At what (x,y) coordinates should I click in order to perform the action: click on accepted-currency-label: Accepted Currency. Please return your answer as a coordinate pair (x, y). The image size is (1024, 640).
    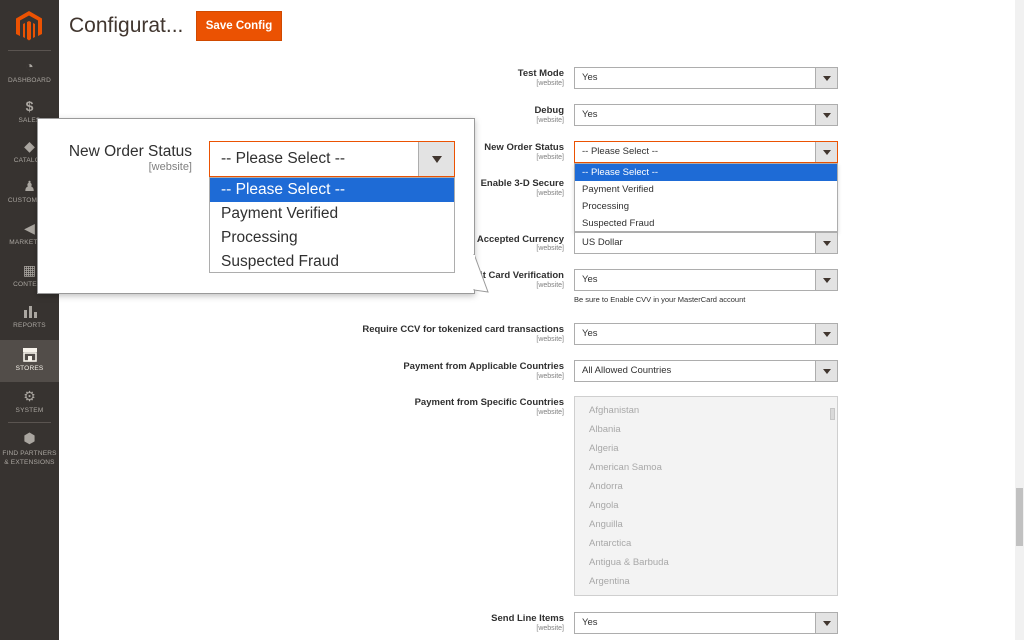
    Looking at the image, I should click on (520, 239).